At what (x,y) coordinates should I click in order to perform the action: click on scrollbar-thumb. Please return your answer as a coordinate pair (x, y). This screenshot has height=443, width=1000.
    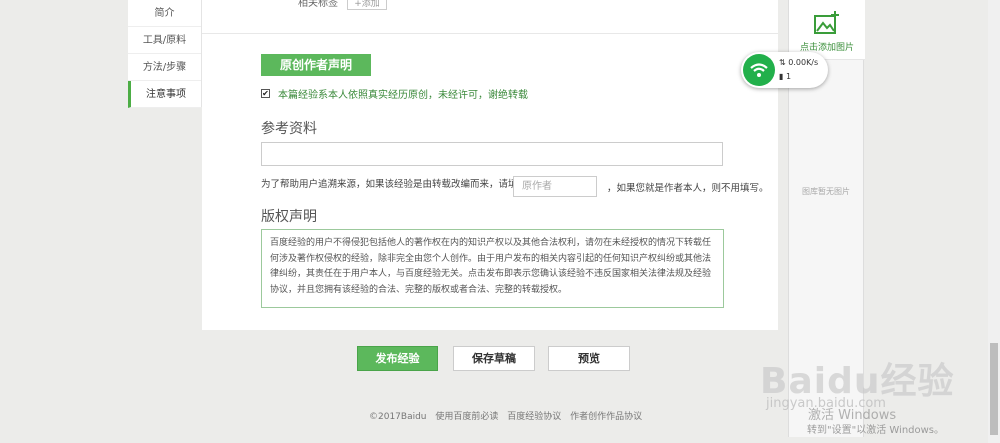
    Looking at the image, I should click on (994, 389).